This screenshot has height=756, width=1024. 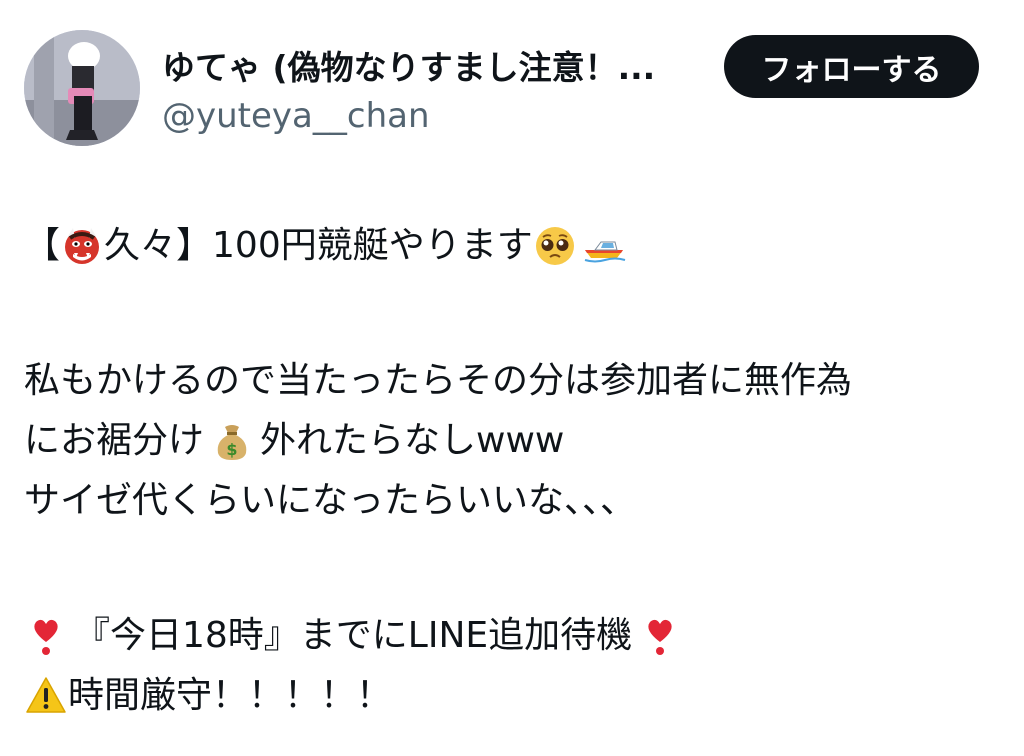 What do you see at coordinates (46, 696) in the screenshot?
I see `warning-emoji-icon` at bounding box center [46, 696].